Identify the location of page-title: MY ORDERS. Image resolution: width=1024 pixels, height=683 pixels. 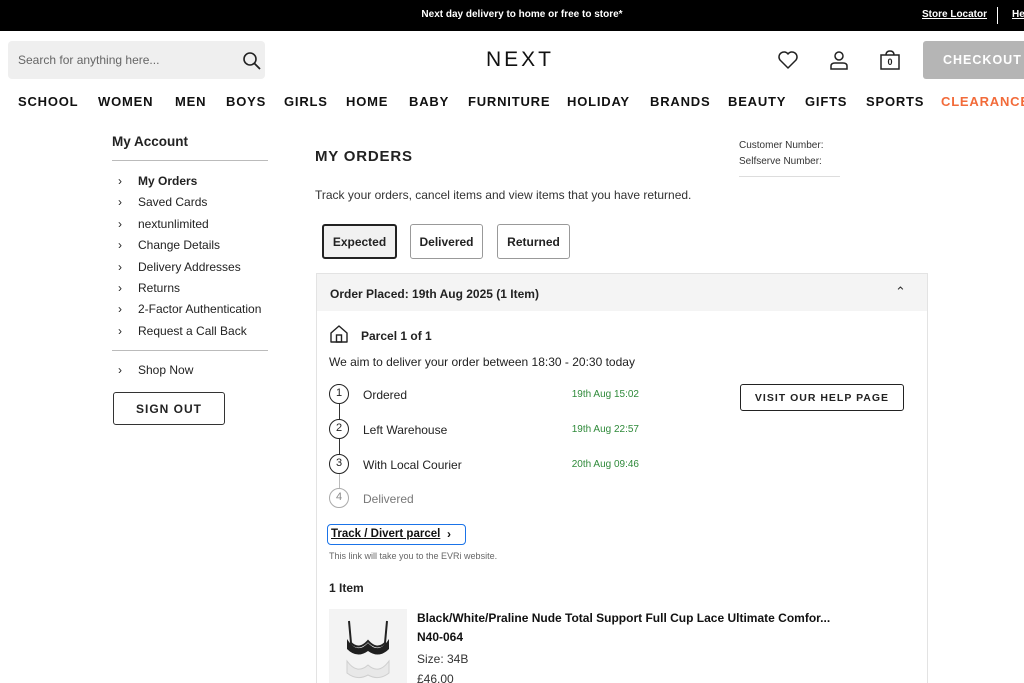
(364, 156).